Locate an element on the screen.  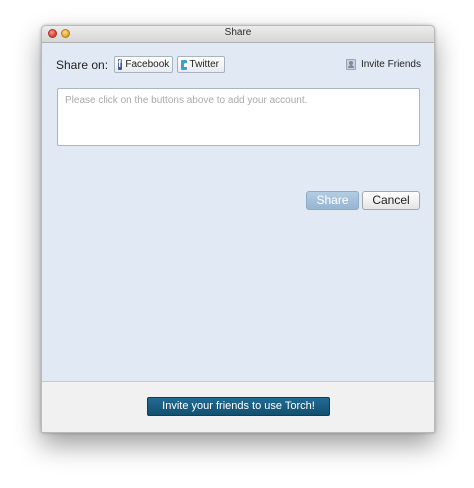
twitter-button-label: Twitter is located at coordinates (204, 64).